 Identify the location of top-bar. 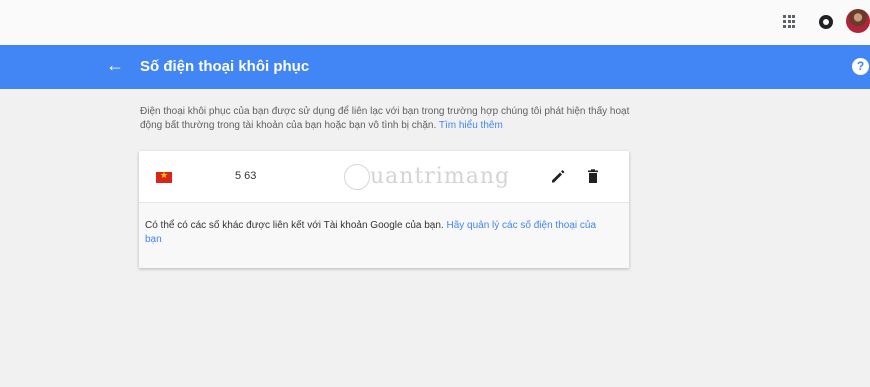
(435, 22).